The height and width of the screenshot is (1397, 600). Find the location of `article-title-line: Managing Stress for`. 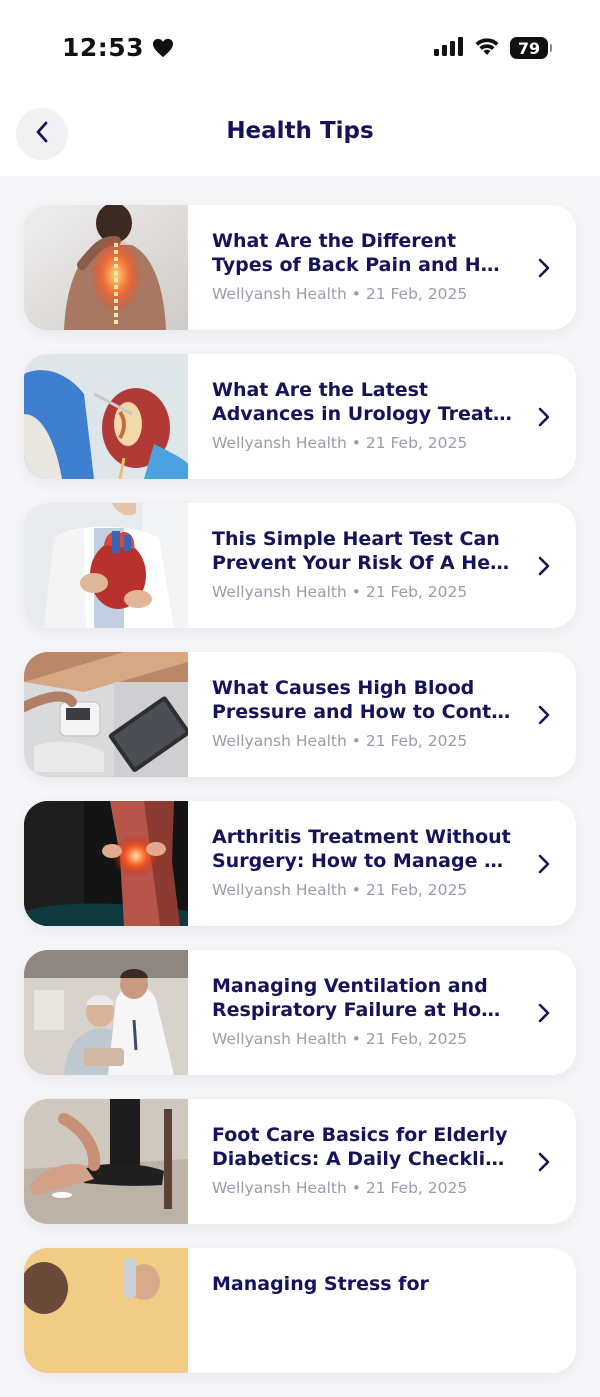

article-title-line: Managing Stress for is located at coordinates (320, 1284).